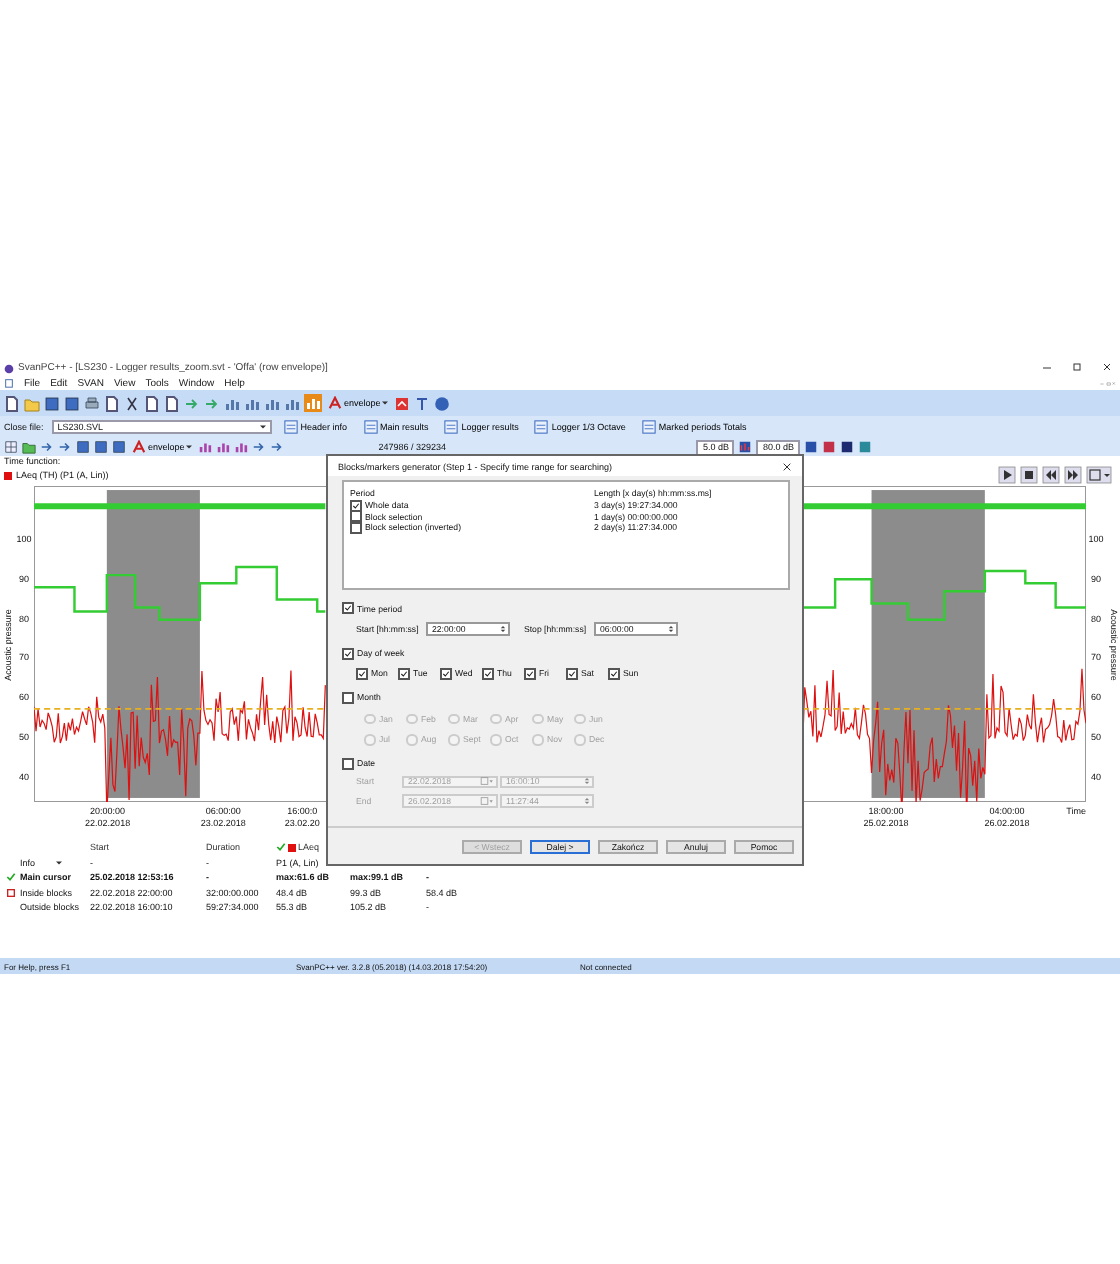  Describe the element at coordinates (11, 447) in the screenshot. I see `grid-icon` at that location.